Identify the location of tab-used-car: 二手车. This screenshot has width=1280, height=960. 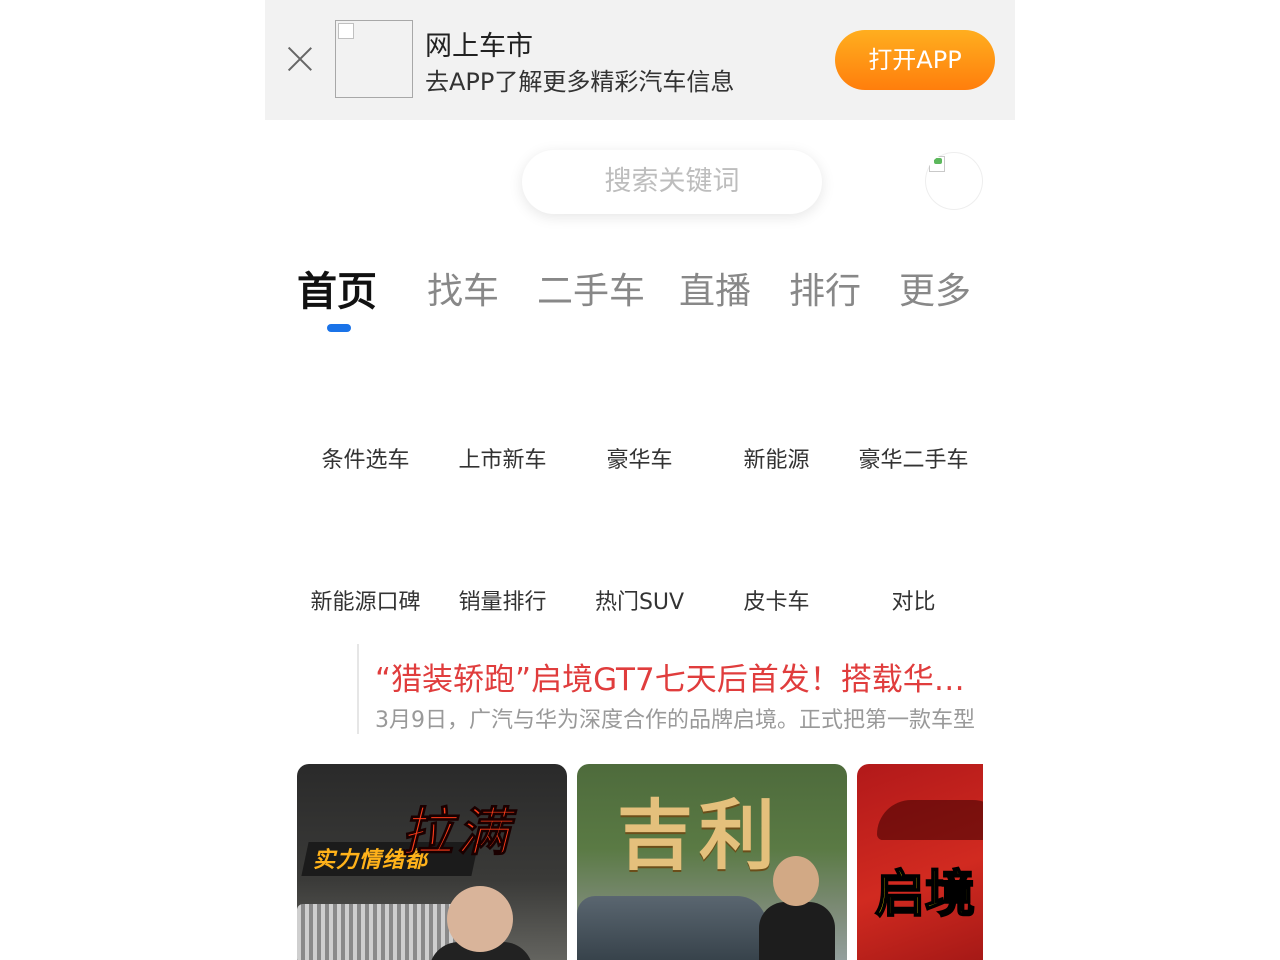
(591, 288).